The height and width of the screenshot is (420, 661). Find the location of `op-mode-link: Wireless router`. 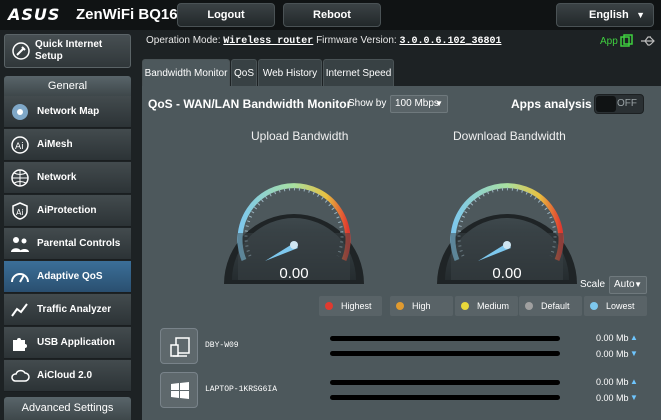

op-mode-link: Wireless router is located at coordinates (268, 41).